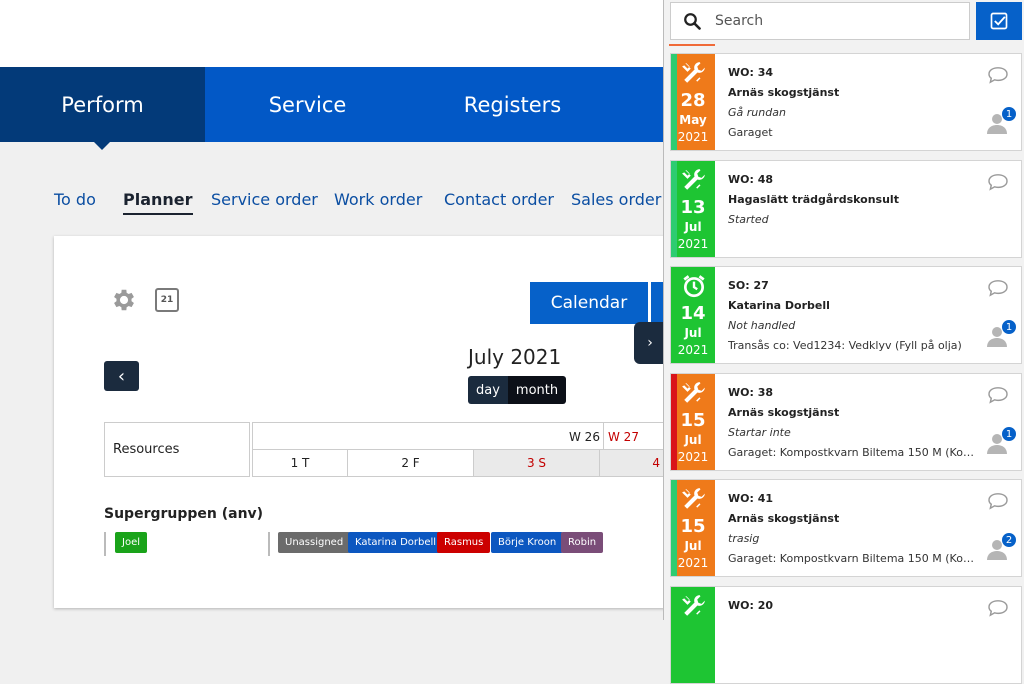  I want to click on date-day: 28, so click(693, 100).